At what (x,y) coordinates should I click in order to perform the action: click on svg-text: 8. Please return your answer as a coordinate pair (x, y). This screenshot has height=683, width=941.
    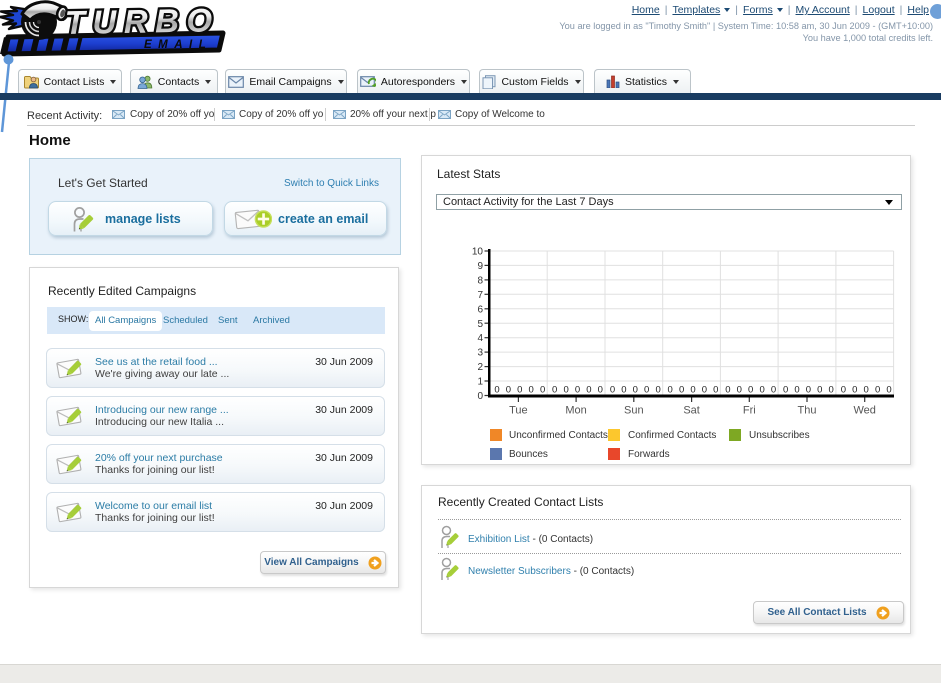
    Looking at the image, I should click on (480, 280).